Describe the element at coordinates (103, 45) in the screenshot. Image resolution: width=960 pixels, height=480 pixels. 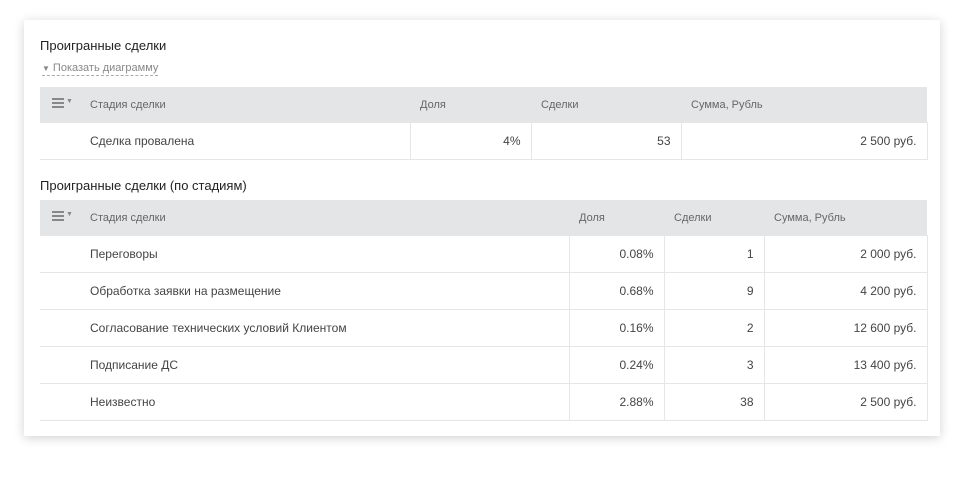
I see `lost-deals-title: Проигранные сделки` at that location.